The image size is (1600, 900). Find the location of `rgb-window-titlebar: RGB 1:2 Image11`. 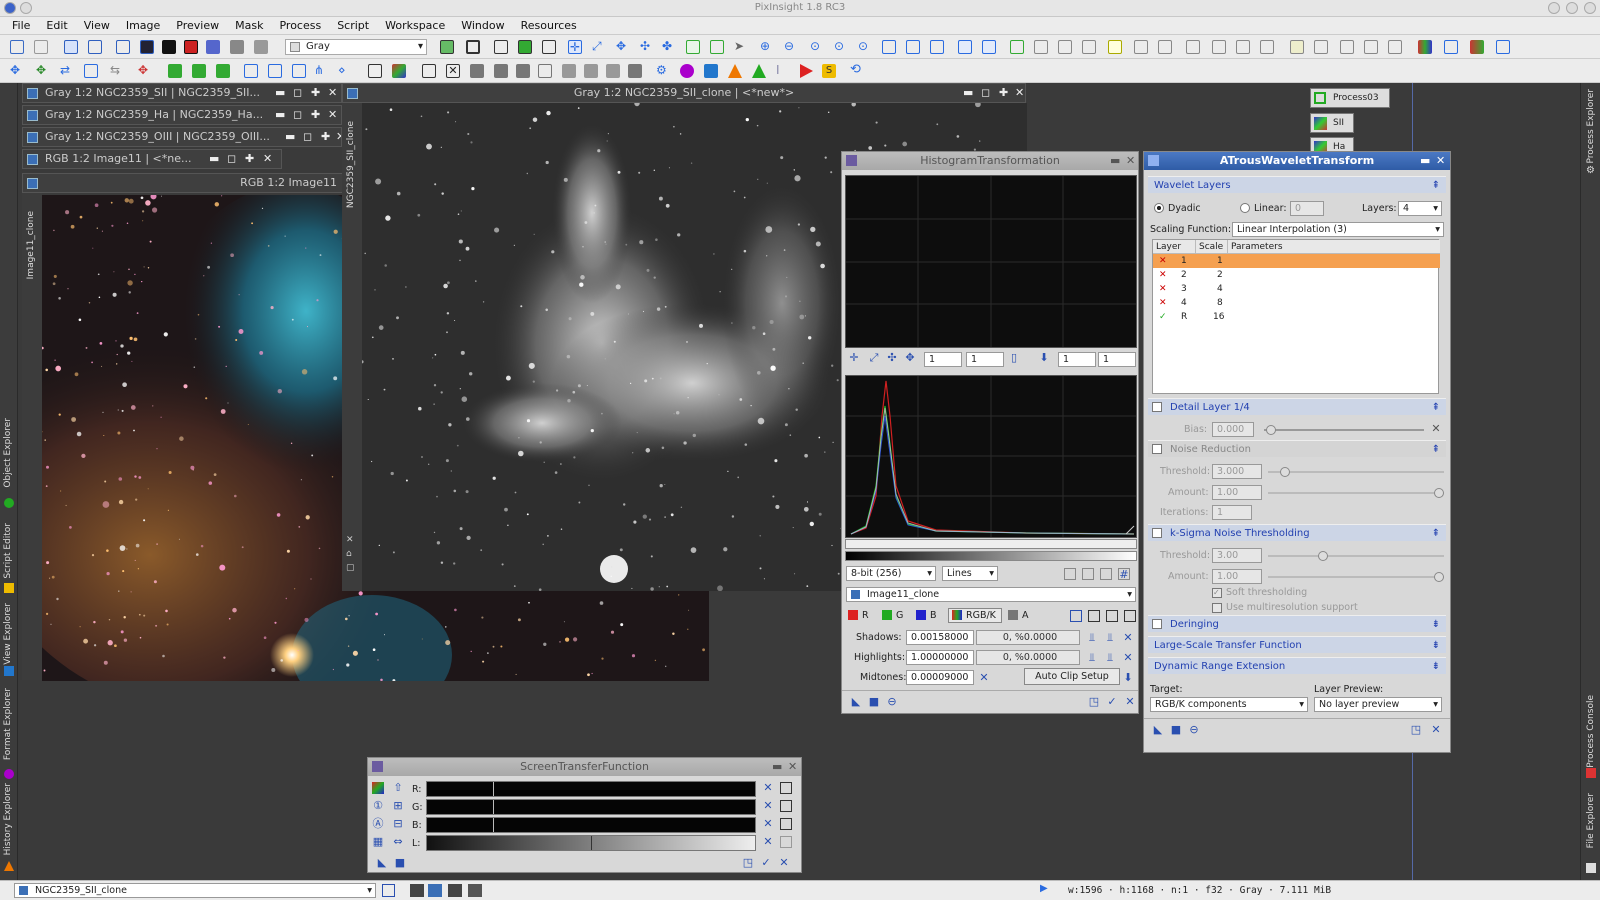

rgb-window-titlebar: RGB 1:2 Image11 is located at coordinates (183, 183).